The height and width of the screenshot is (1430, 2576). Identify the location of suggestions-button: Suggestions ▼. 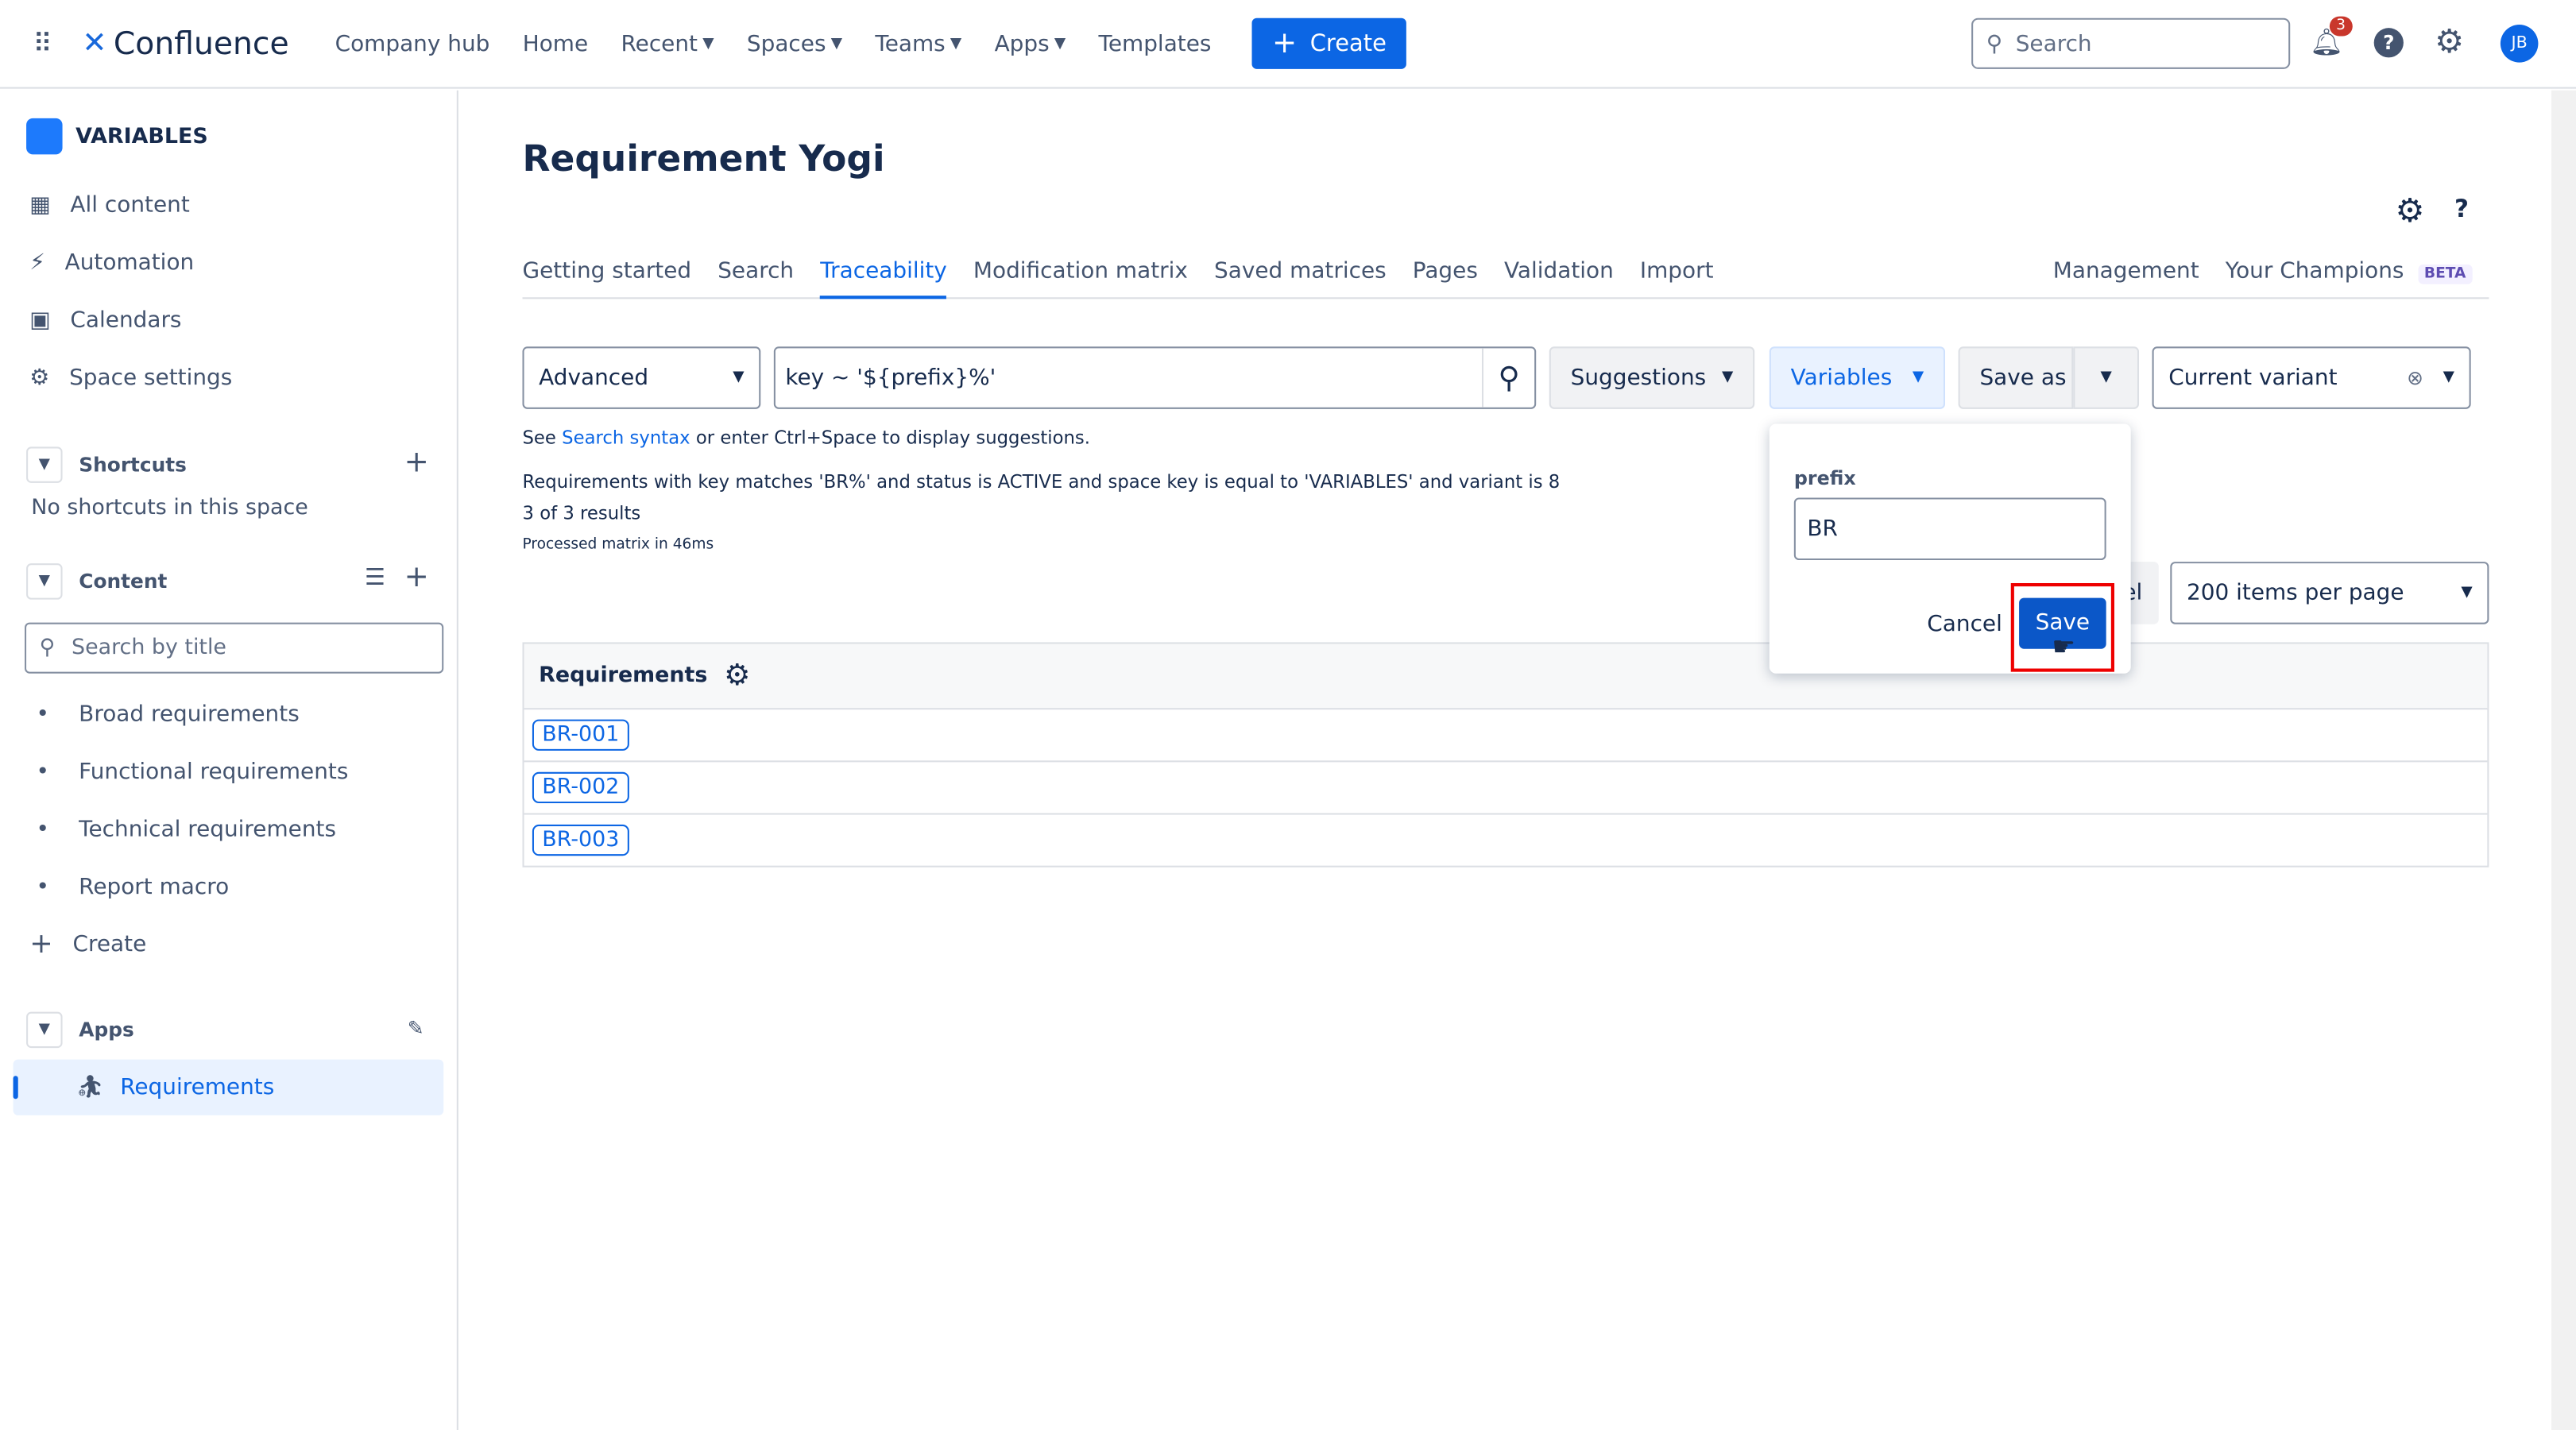
(1652, 377).